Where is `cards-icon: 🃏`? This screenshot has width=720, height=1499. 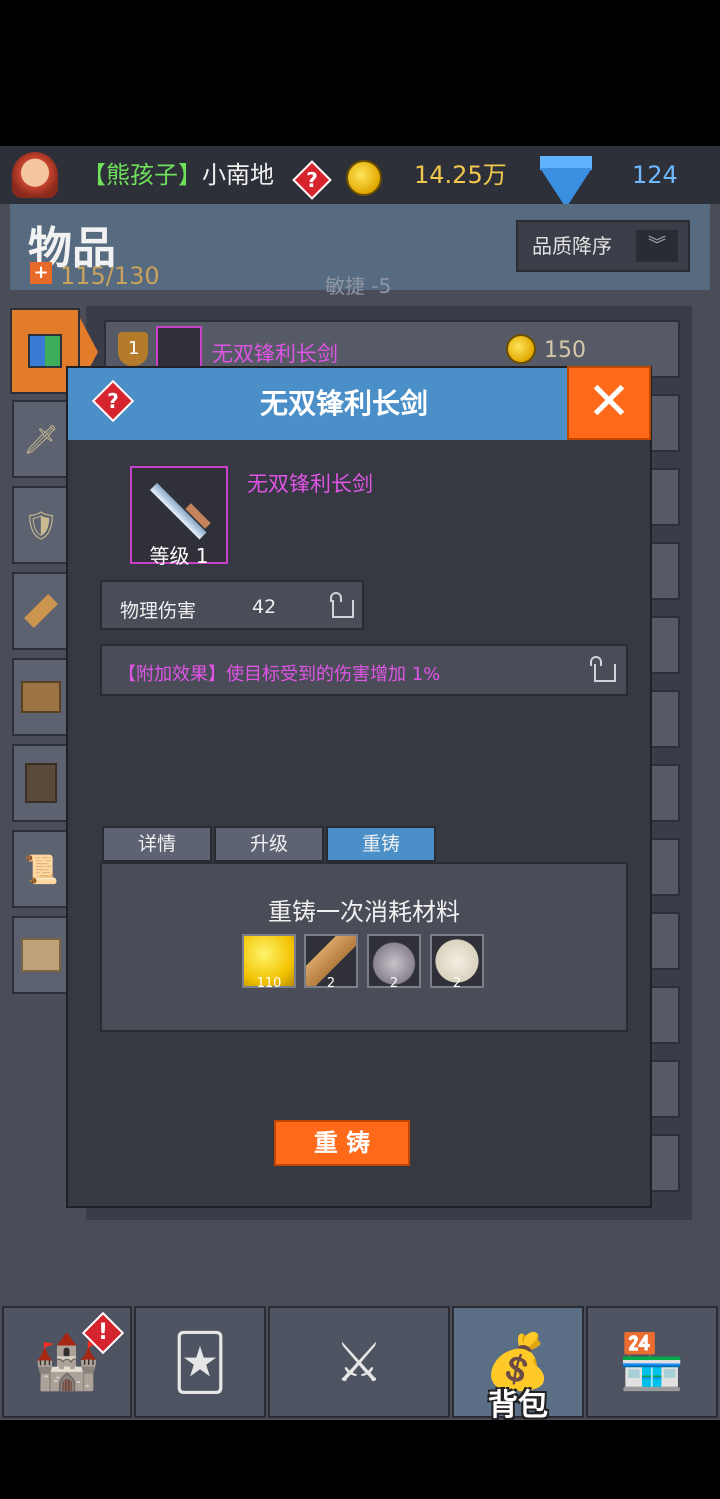 cards-icon: 🃏 is located at coordinates (200, 1362).